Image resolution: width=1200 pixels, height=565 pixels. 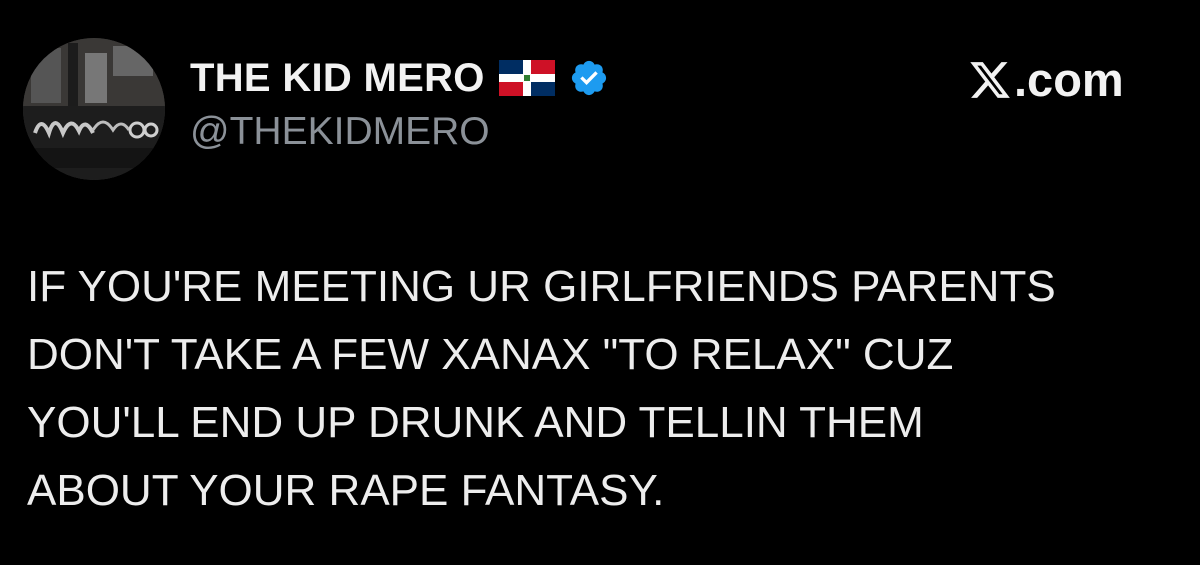 What do you see at coordinates (588, 78) in the screenshot?
I see `verified-badge-icon` at bounding box center [588, 78].